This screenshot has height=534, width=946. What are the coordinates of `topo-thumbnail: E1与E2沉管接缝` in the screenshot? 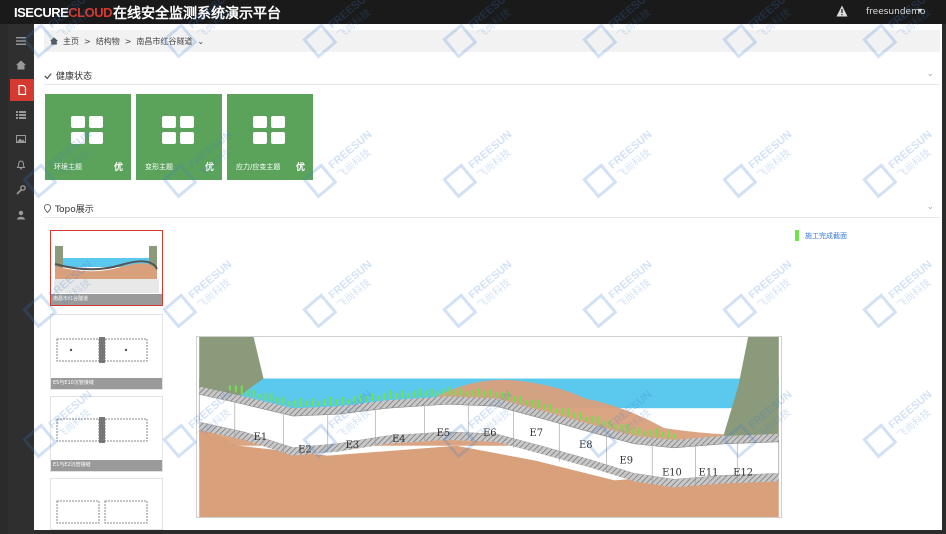 It's located at (106, 434).